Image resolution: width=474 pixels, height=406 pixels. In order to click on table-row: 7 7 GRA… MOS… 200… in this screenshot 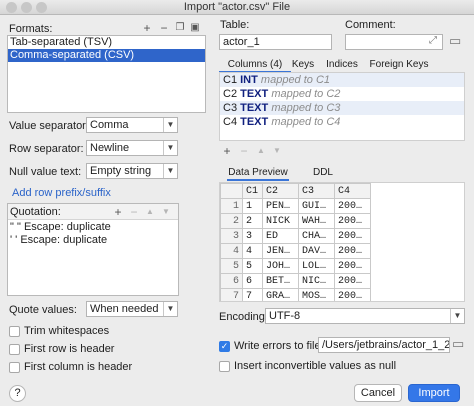, I will do `click(295, 294)`.